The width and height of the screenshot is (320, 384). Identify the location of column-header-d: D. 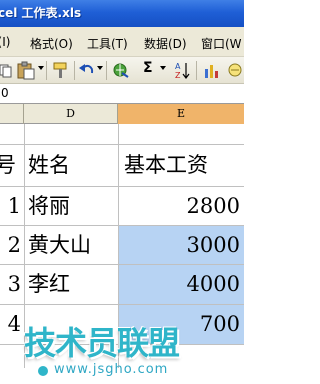
(71, 114).